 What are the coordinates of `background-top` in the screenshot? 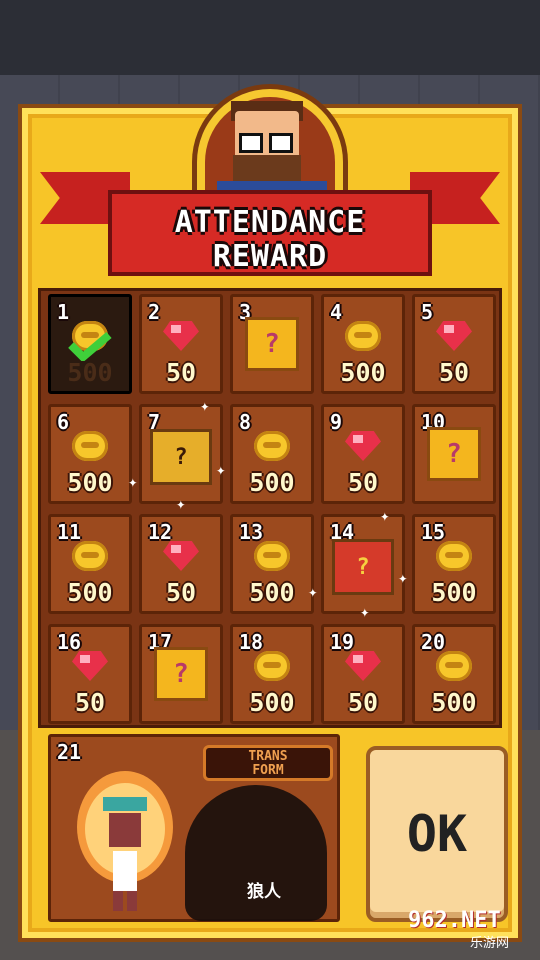 It's located at (270, 37).